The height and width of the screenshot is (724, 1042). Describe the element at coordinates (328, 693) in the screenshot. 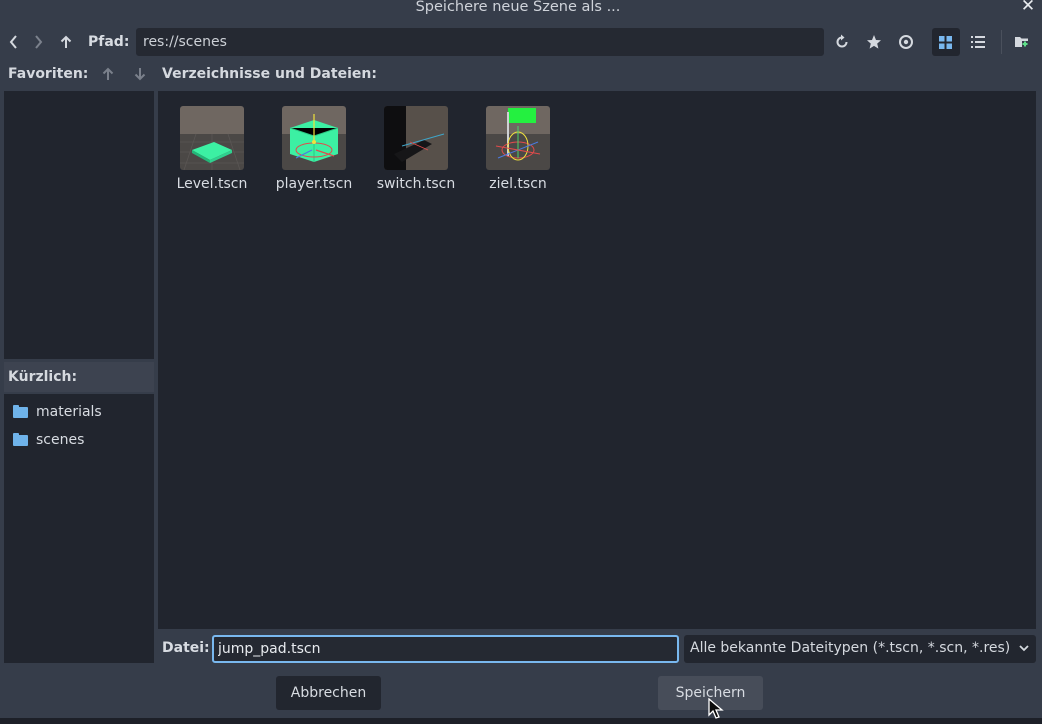

I see `cancel-button: Abbrechen` at that location.